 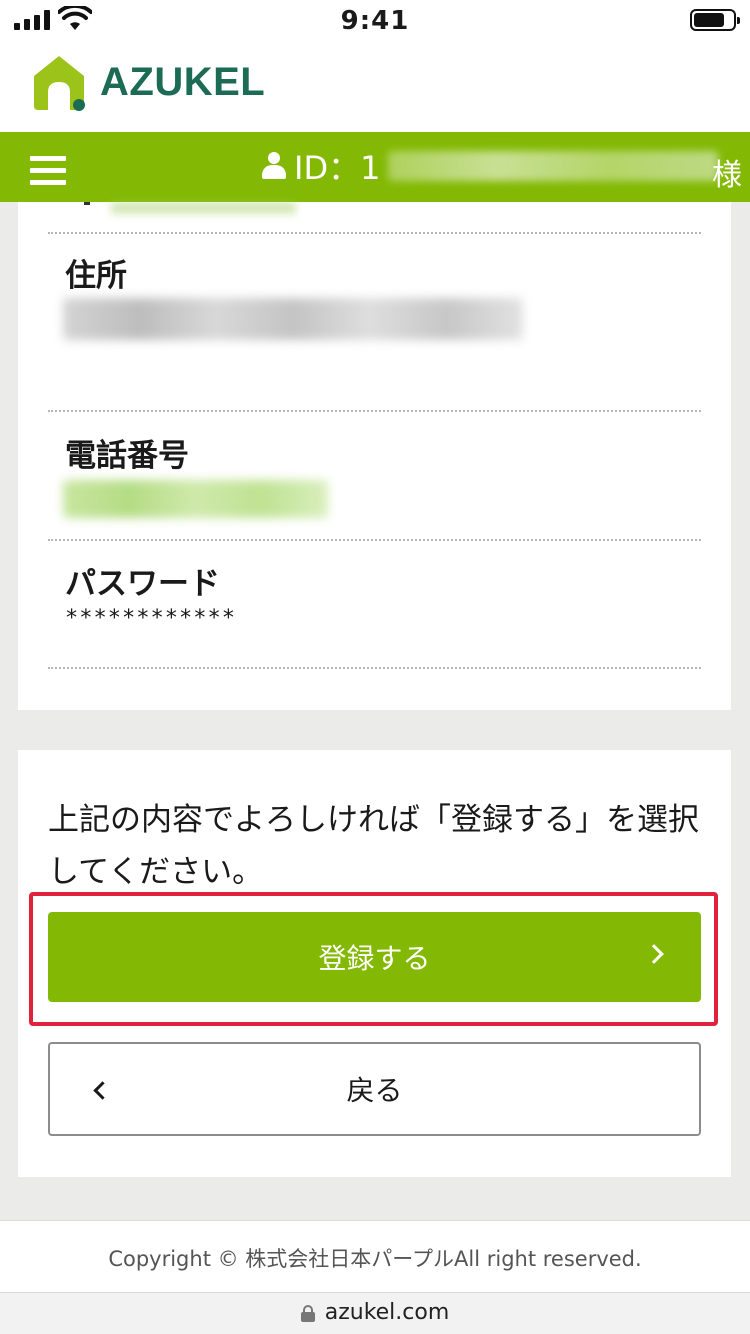 What do you see at coordinates (654, 954) in the screenshot?
I see `chevron-right-icon` at bounding box center [654, 954].